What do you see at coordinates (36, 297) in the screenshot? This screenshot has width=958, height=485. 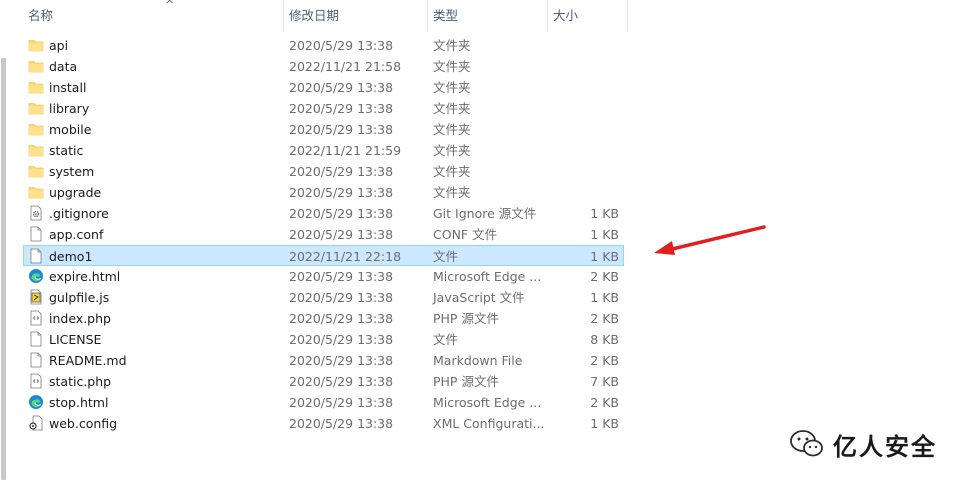 I see `js-file-icon` at bounding box center [36, 297].